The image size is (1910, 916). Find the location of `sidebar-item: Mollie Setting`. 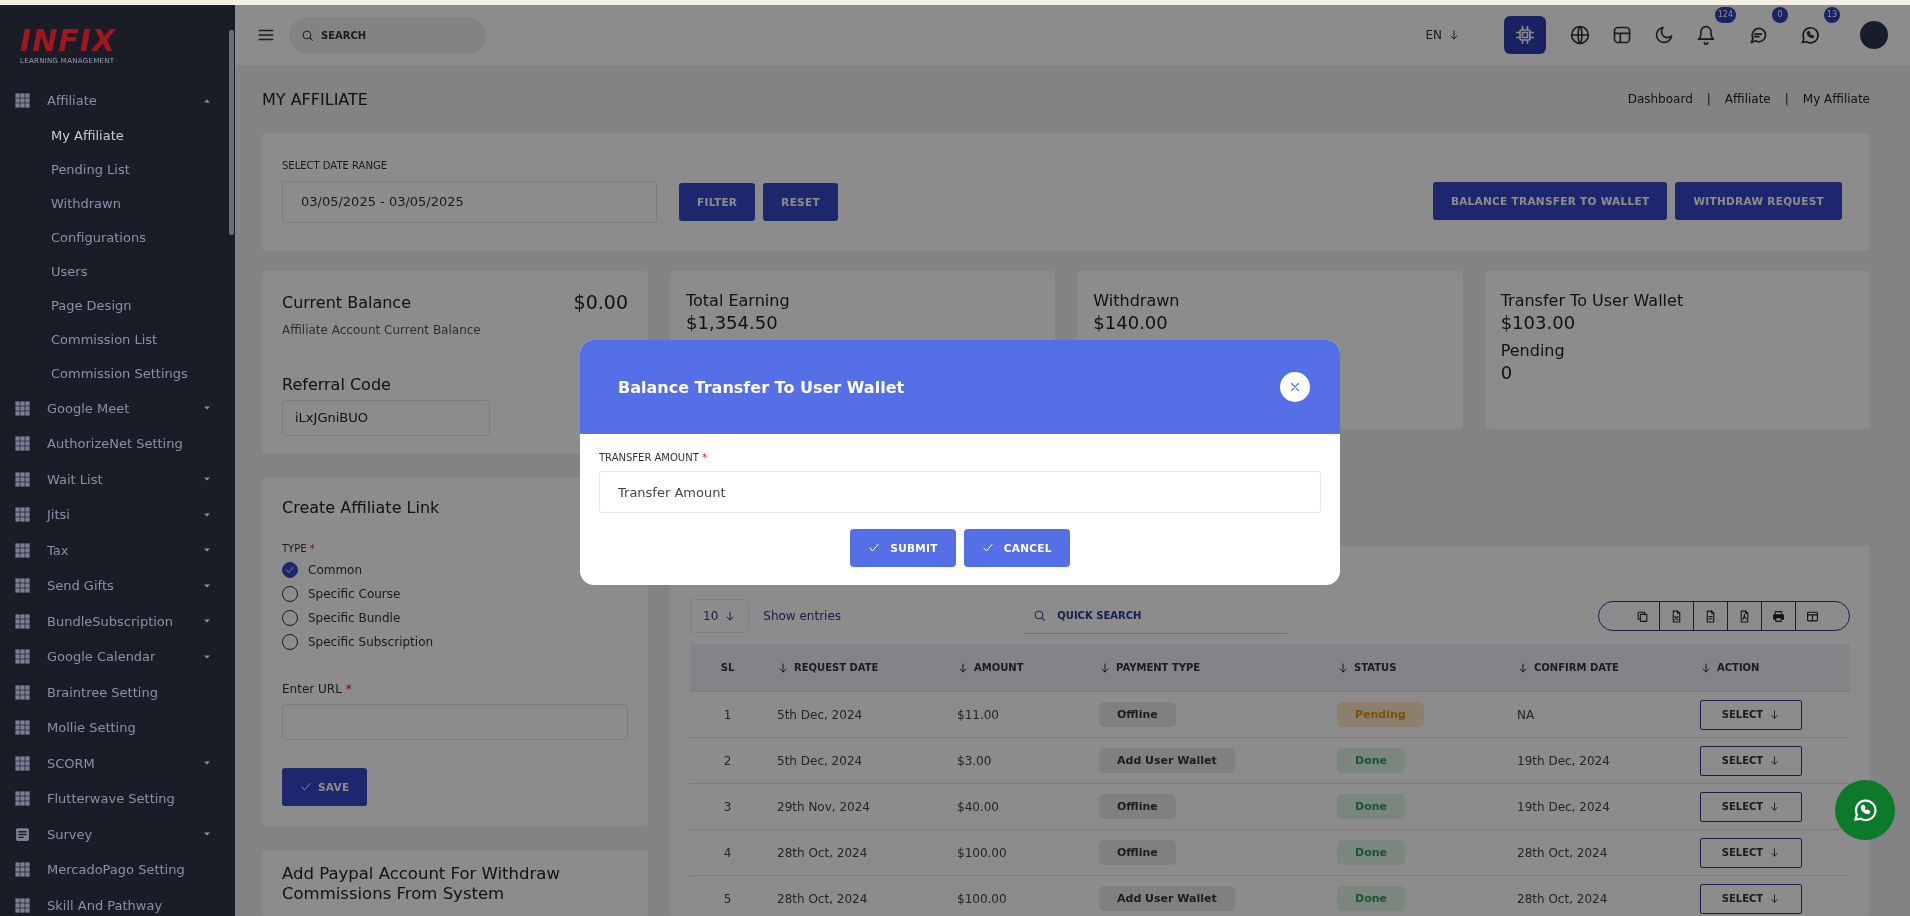

sidebar-item: Mollie Setting is located at coordinates (117, 728).